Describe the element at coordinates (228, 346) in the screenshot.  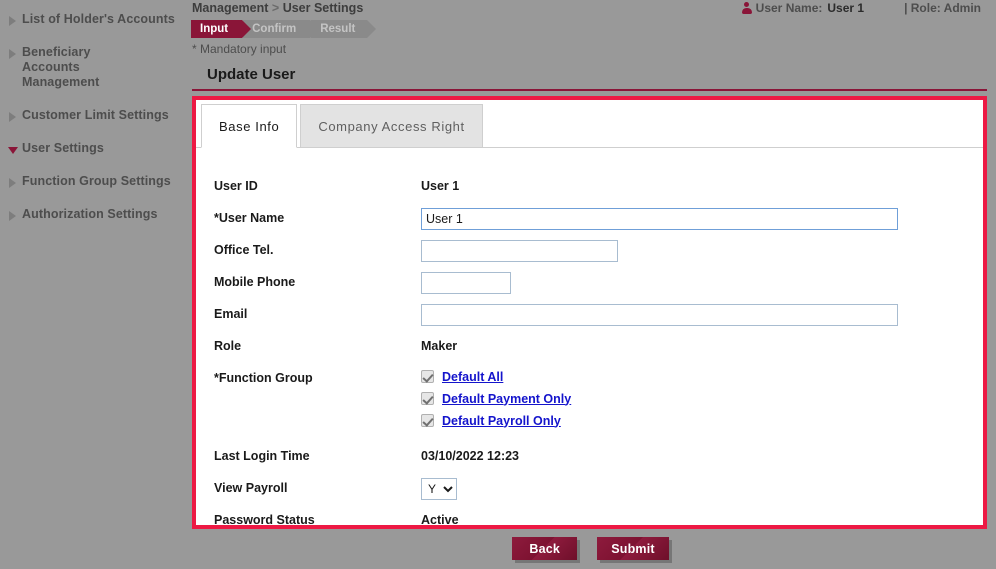
I see `role-label: Role` at that location.